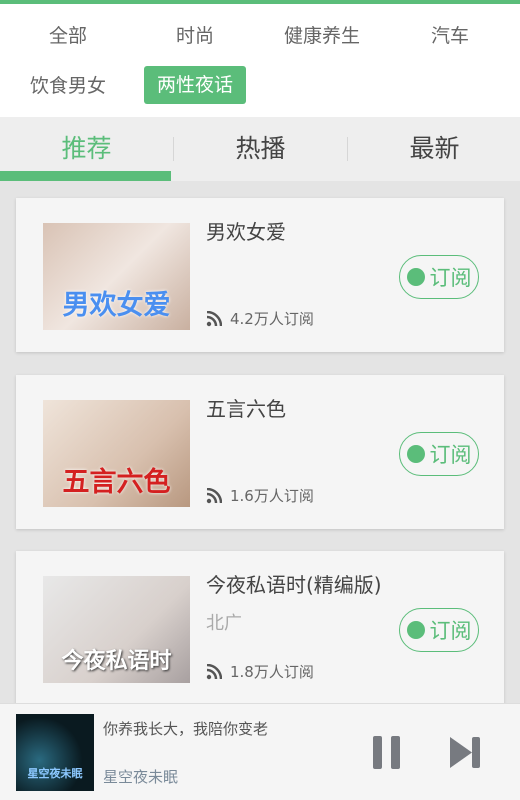 This screenshot has width=520, height=800. What do you see at coordinates (116, 276) in the screenshot?
I see `cover-image: 男欢女爱` at bounding box center [116, 276].